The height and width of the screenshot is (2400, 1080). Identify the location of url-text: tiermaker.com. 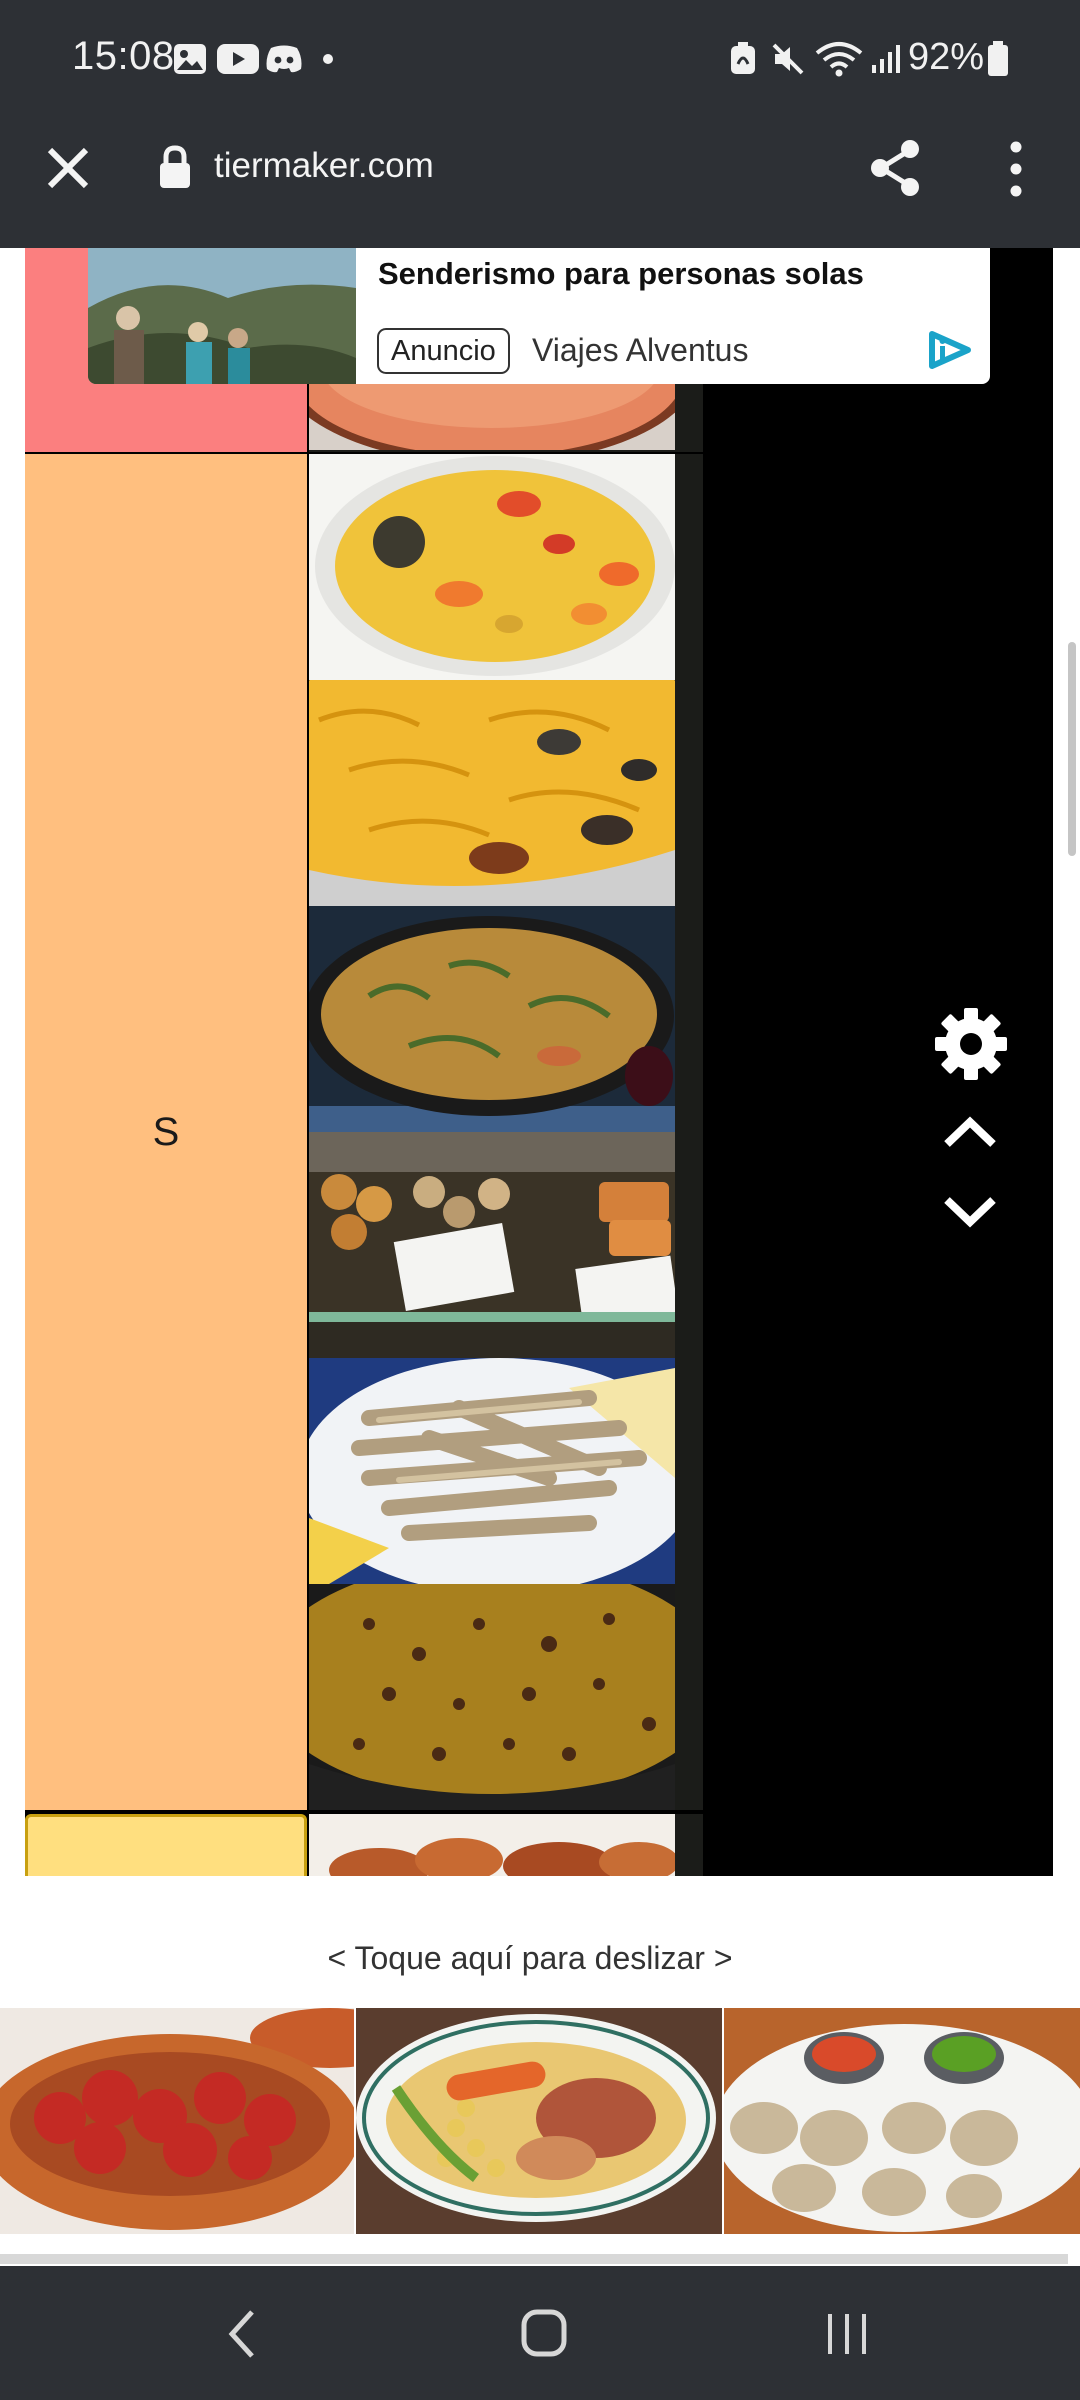
(324, 166).